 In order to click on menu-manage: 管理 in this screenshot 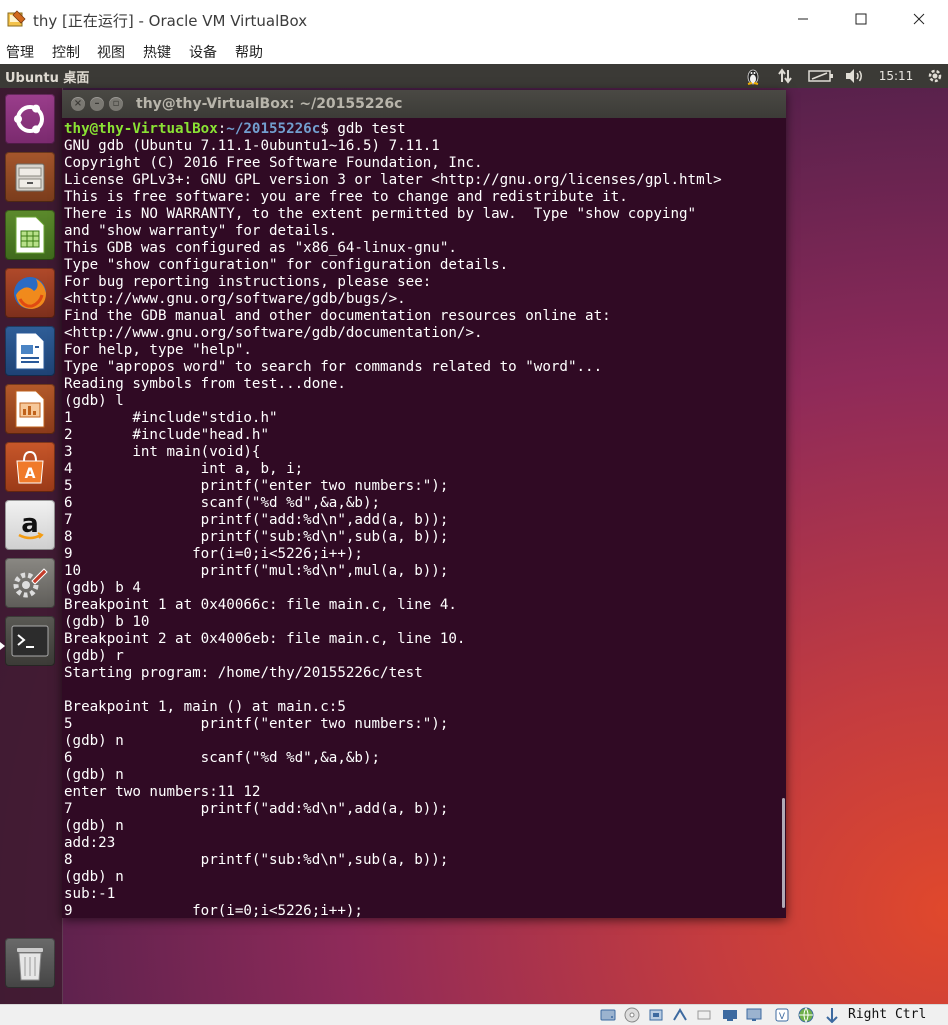, I will do `click(20, 52)`.